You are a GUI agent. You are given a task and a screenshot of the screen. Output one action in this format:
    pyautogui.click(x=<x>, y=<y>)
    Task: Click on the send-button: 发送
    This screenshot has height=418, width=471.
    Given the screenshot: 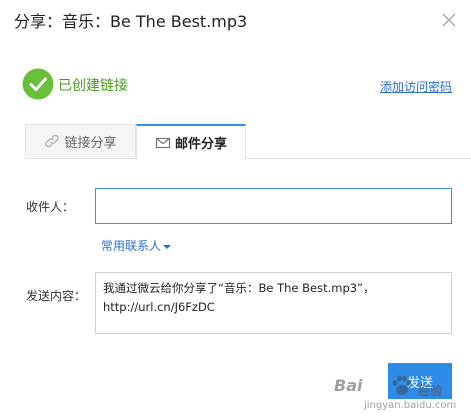 What is the action you would take?
    pyautogui.click(x=420, y=381)
    